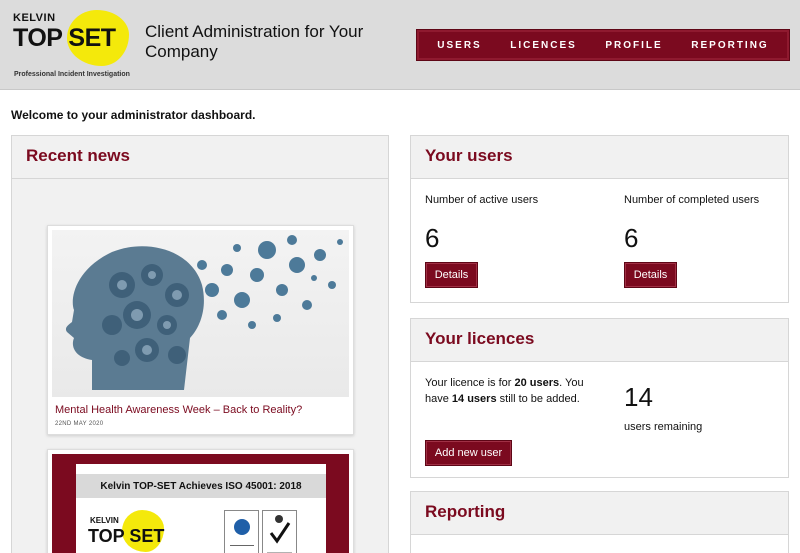 The image size is (800, 553). Describe the element at coordinates (78, 155) in the screenshot. I see `recent-news-title: Recent news` at that location.